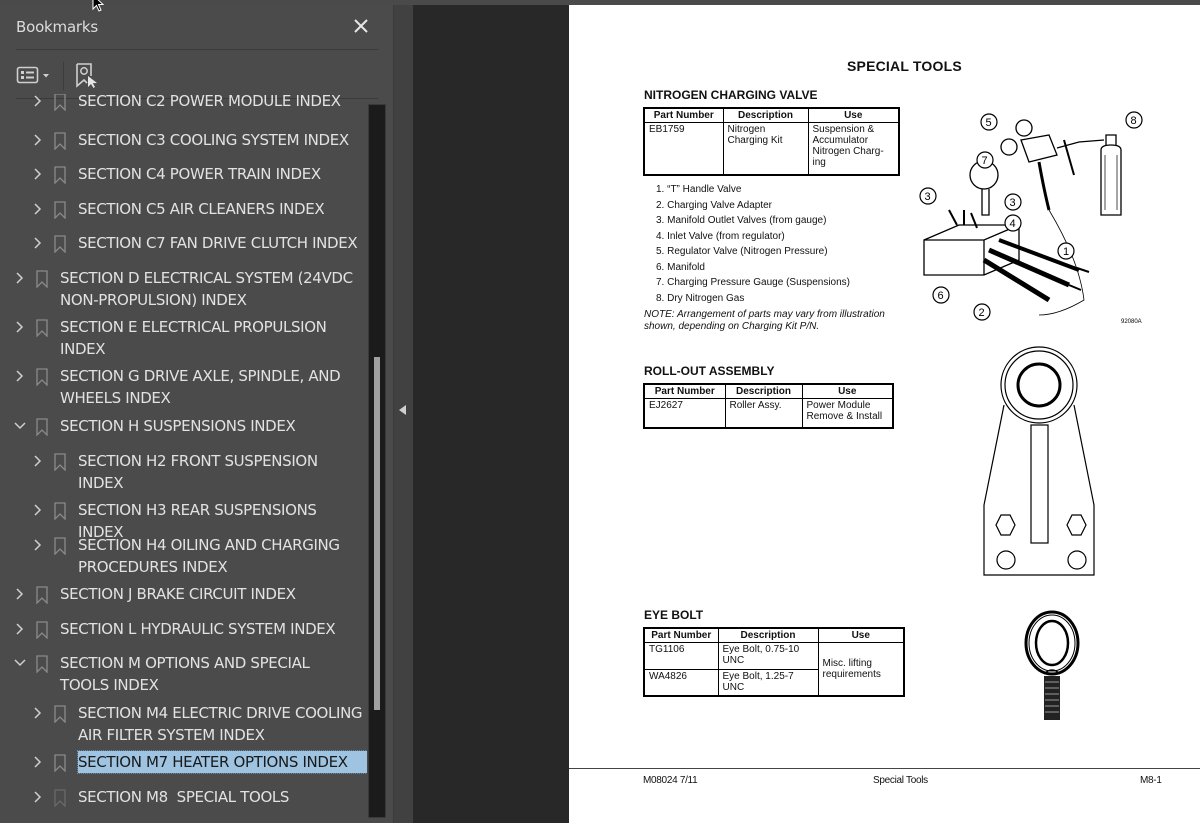 Image resolution: width=1200 pixels, height=823 pixels. Describe the element at coordinates (195, 338) in the screenshot. I see `bookmark-label: SECTION E ELECTRICAL PROPULSION INDEX` at that location.